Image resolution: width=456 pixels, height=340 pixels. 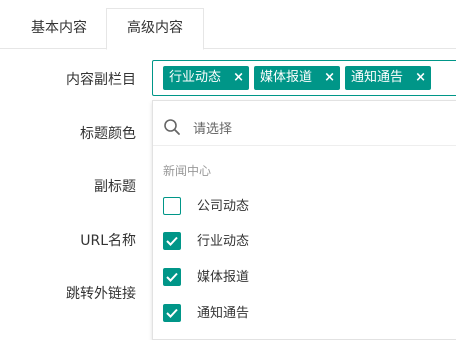 I want to click on selected-tag: 行业动态 ×, so click(x=206, y=78).